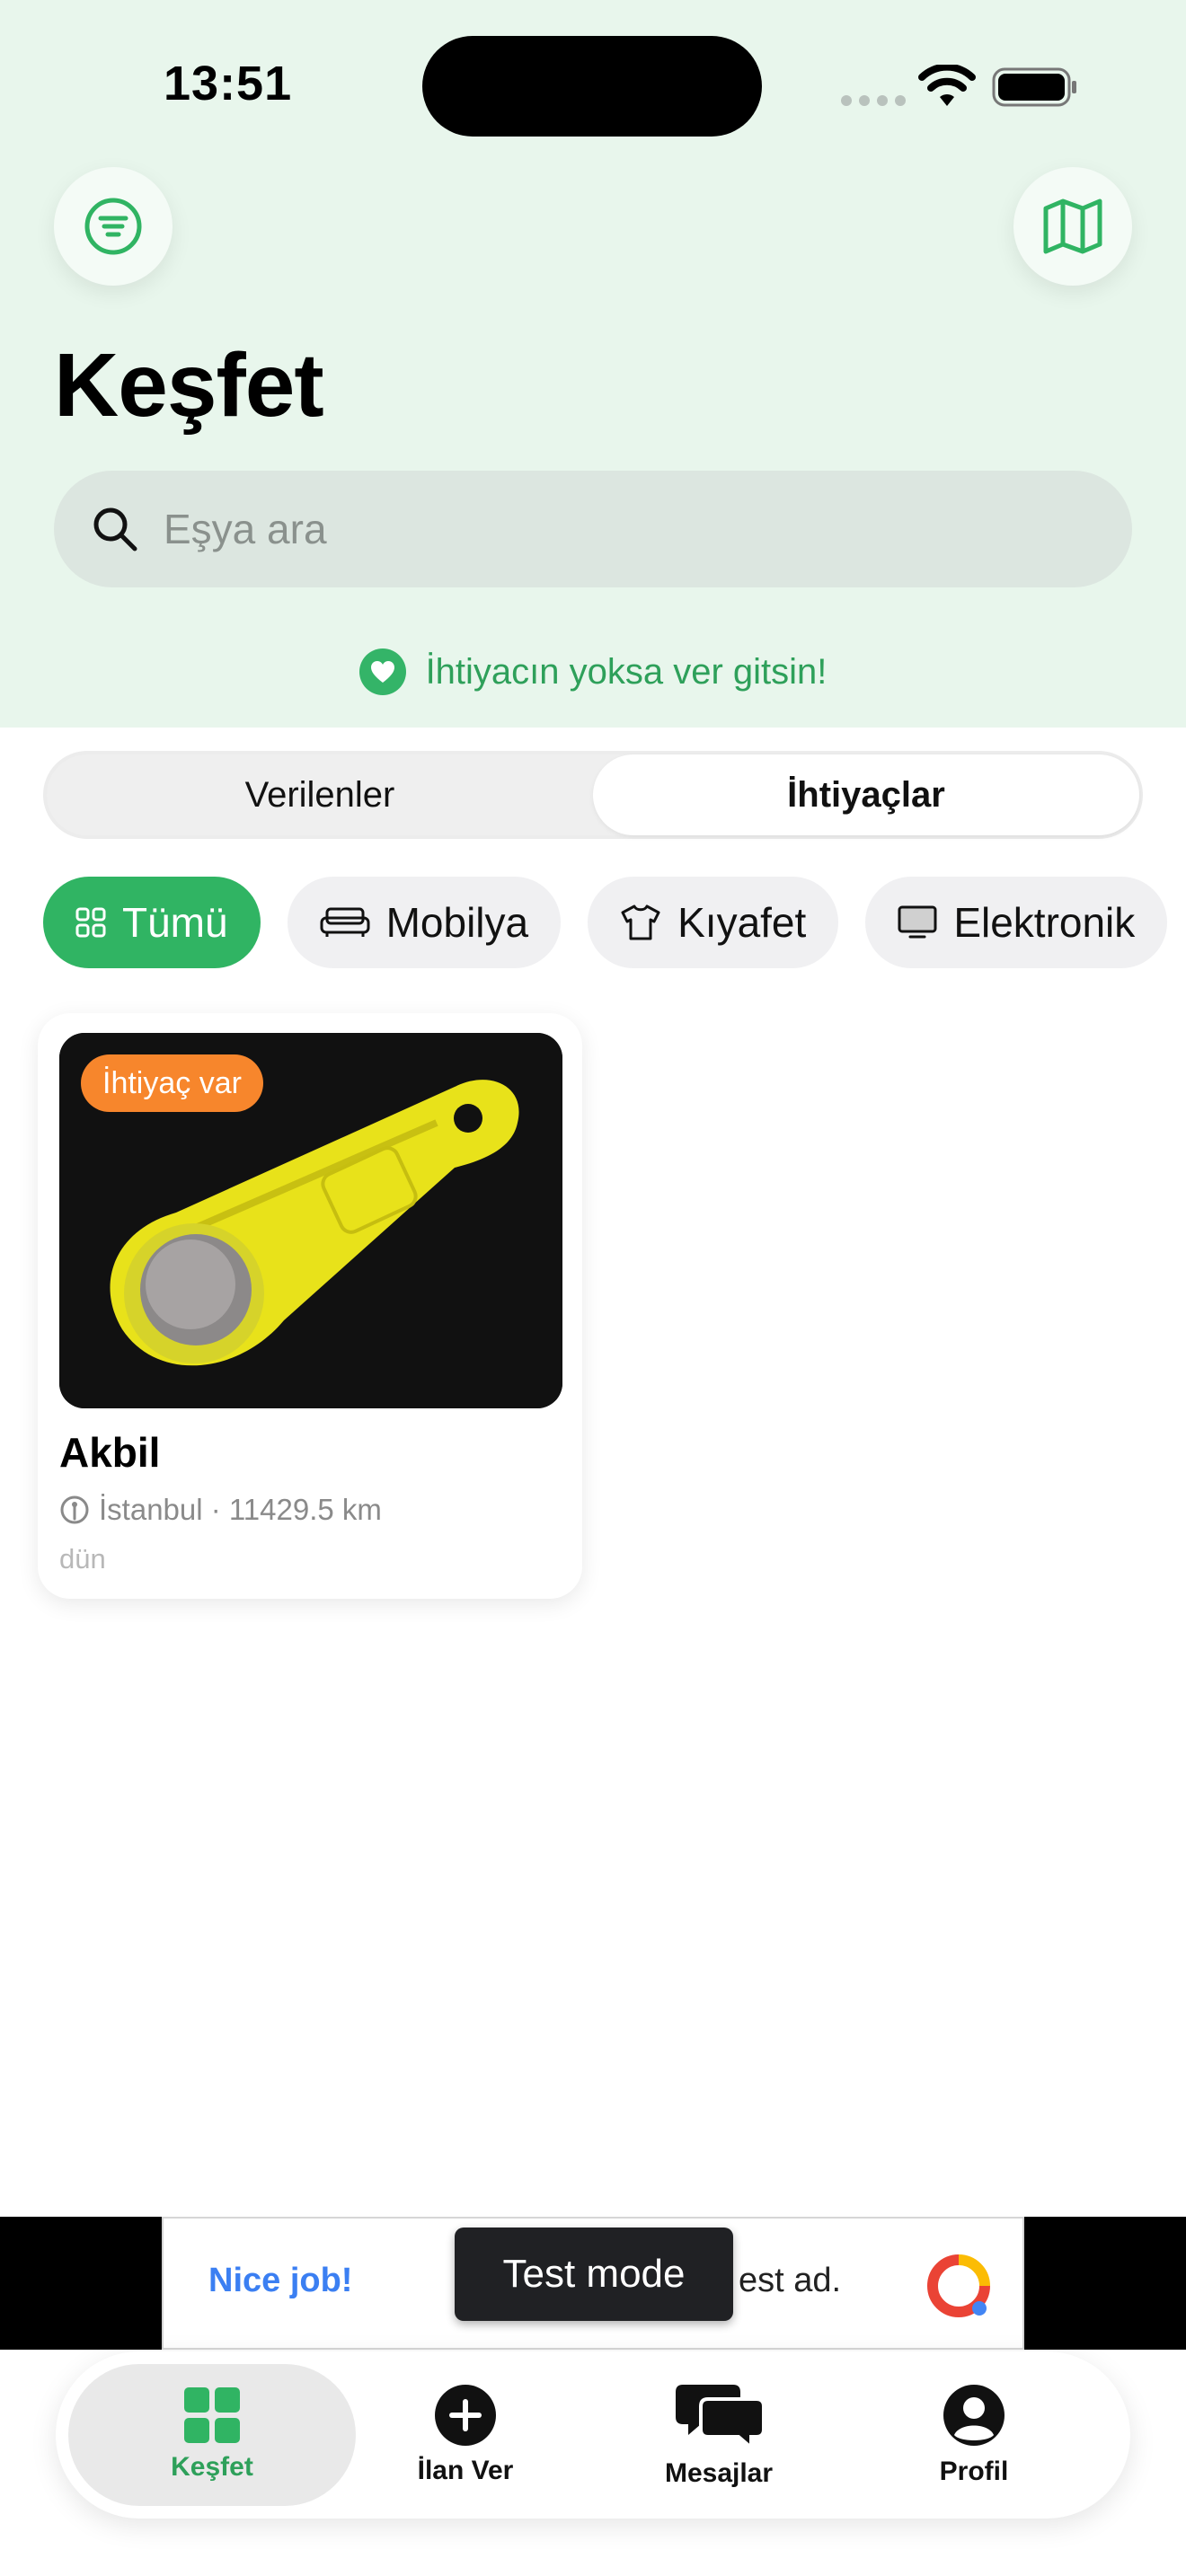 This screenshot has width=1186, height=2576. Describe the element at coordinates (720, 2417) in the screenshot. I see `chat-bubbles-icon` at that location.